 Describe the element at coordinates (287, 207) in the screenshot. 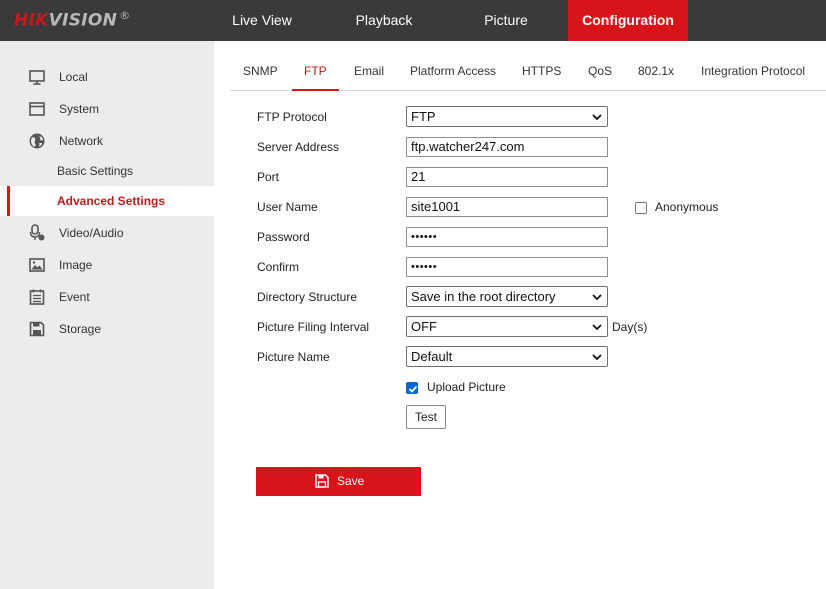

I see `user-name-label: User Name` at that location.